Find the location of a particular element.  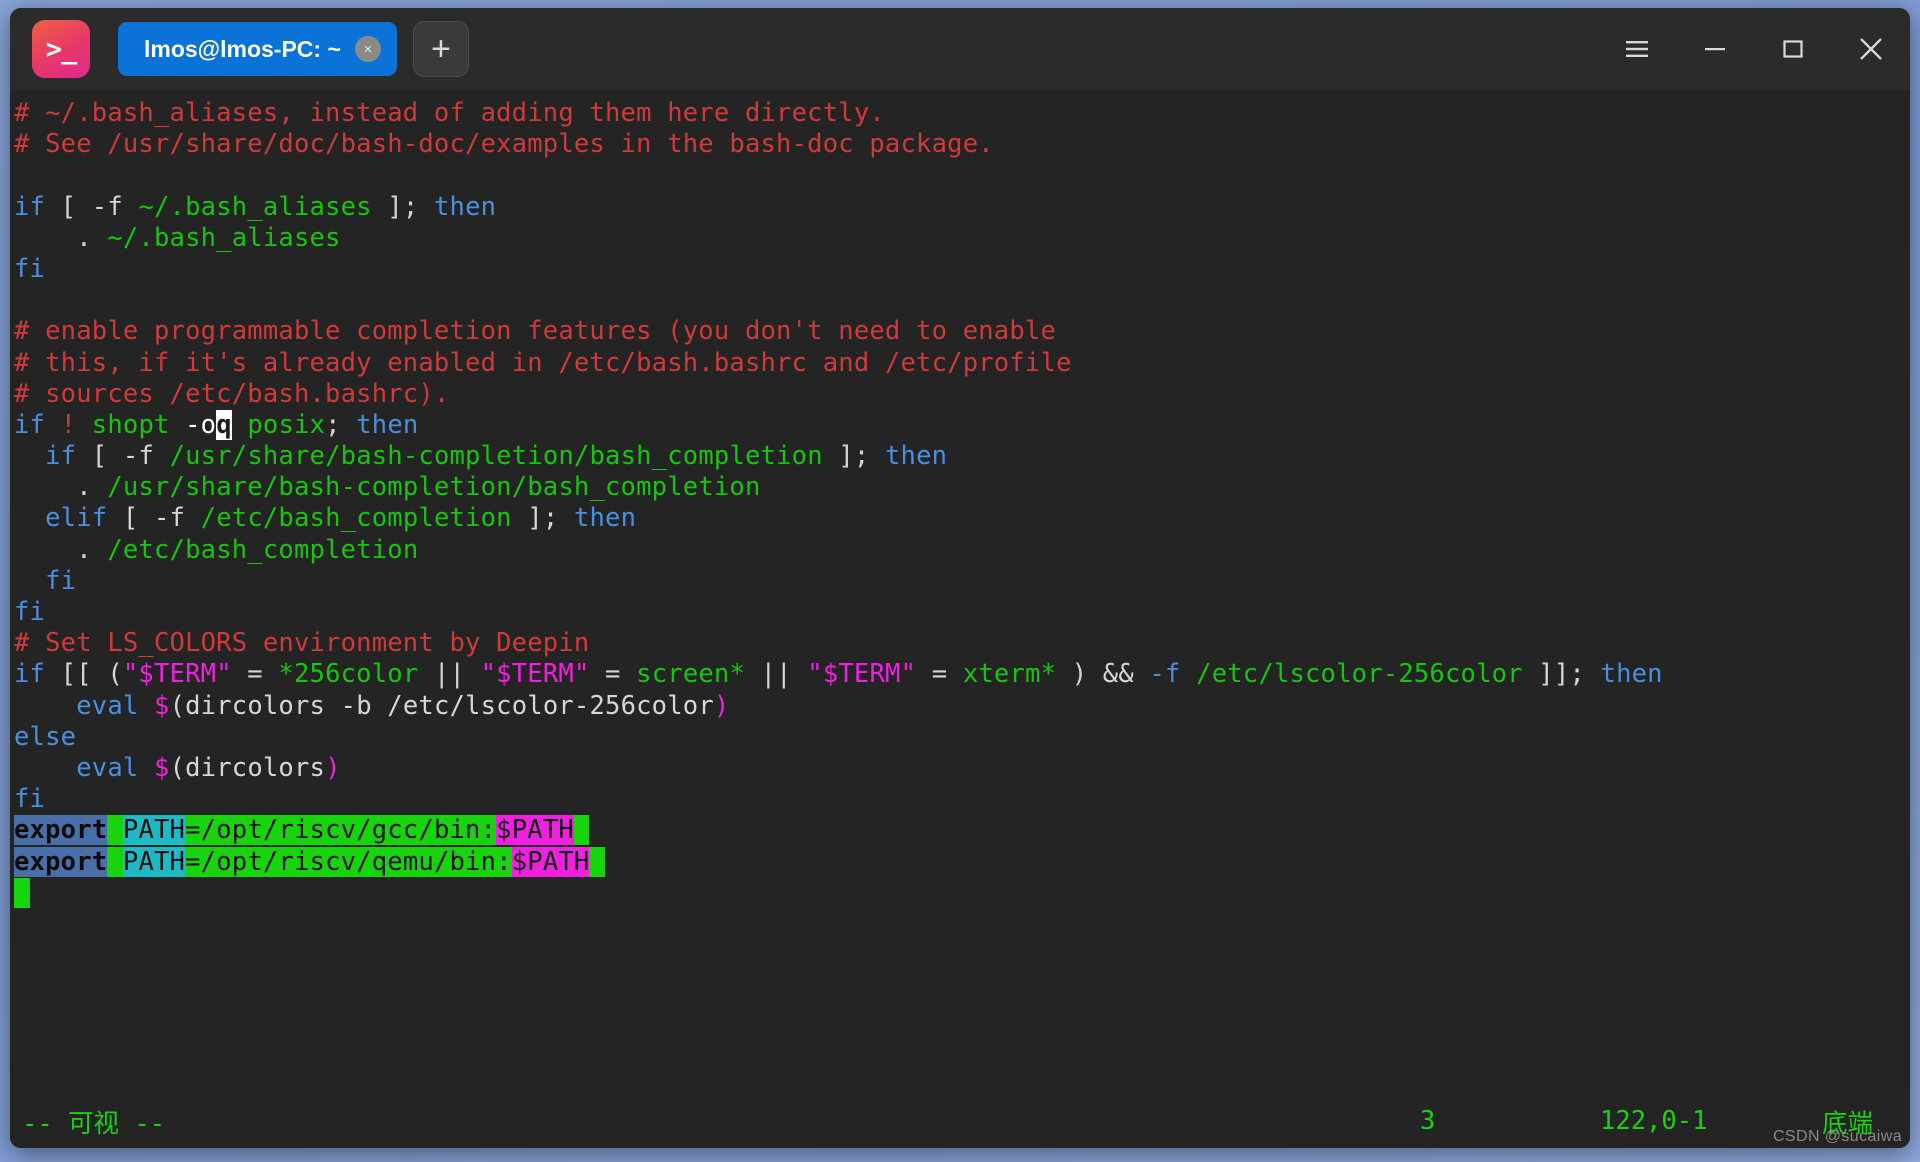

terminal-span: /etc/bash_completion is located at coordinates (263, 549).